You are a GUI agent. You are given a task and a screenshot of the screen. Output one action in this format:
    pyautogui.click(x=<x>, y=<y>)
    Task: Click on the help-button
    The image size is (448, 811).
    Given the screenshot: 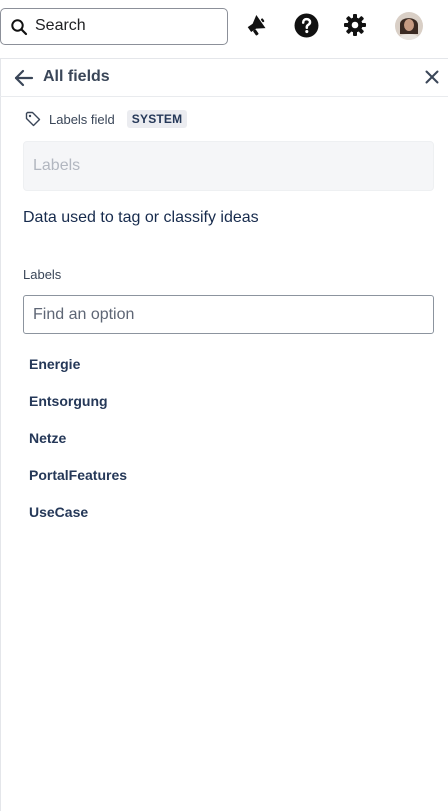 What is the action you would take?
    pyautogui.click(x=306, y=25)
    